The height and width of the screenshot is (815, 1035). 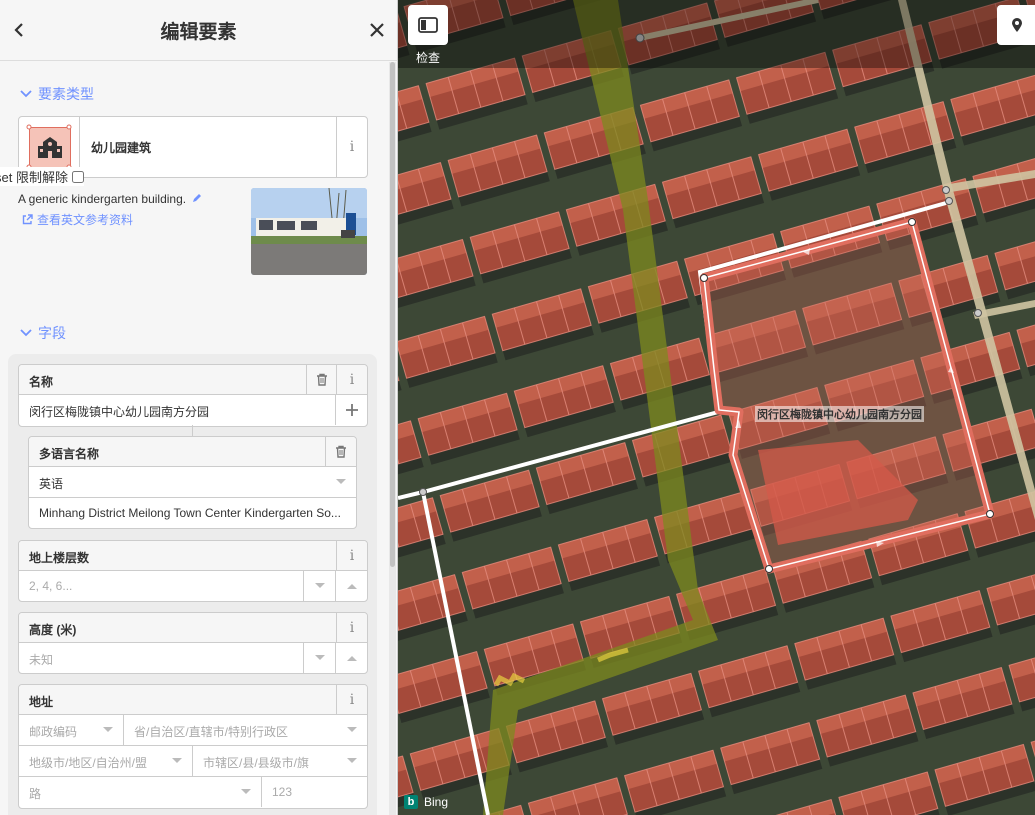 What do you see at coordinates (428, 58) in the screenshot?
I see `inspect-label: 检查` at bounding box center [428, 58].